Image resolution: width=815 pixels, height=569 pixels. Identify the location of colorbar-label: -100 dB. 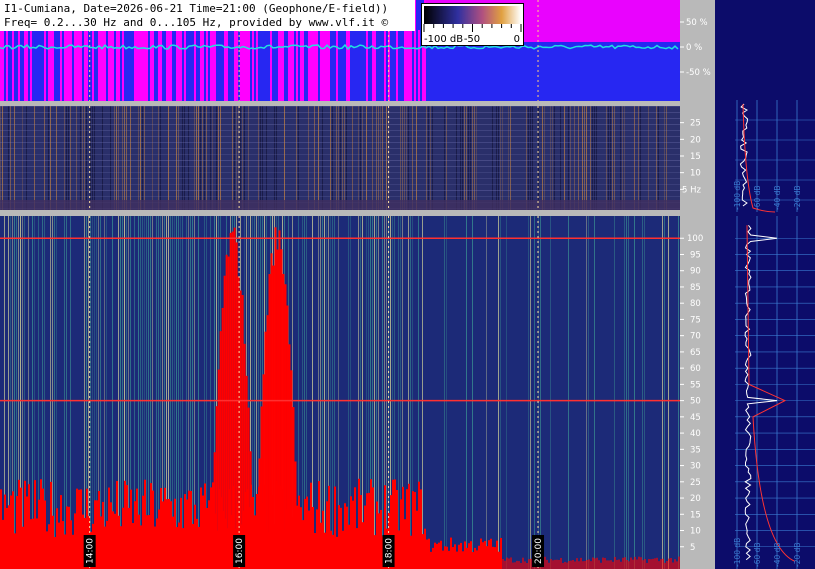
(443, 39).